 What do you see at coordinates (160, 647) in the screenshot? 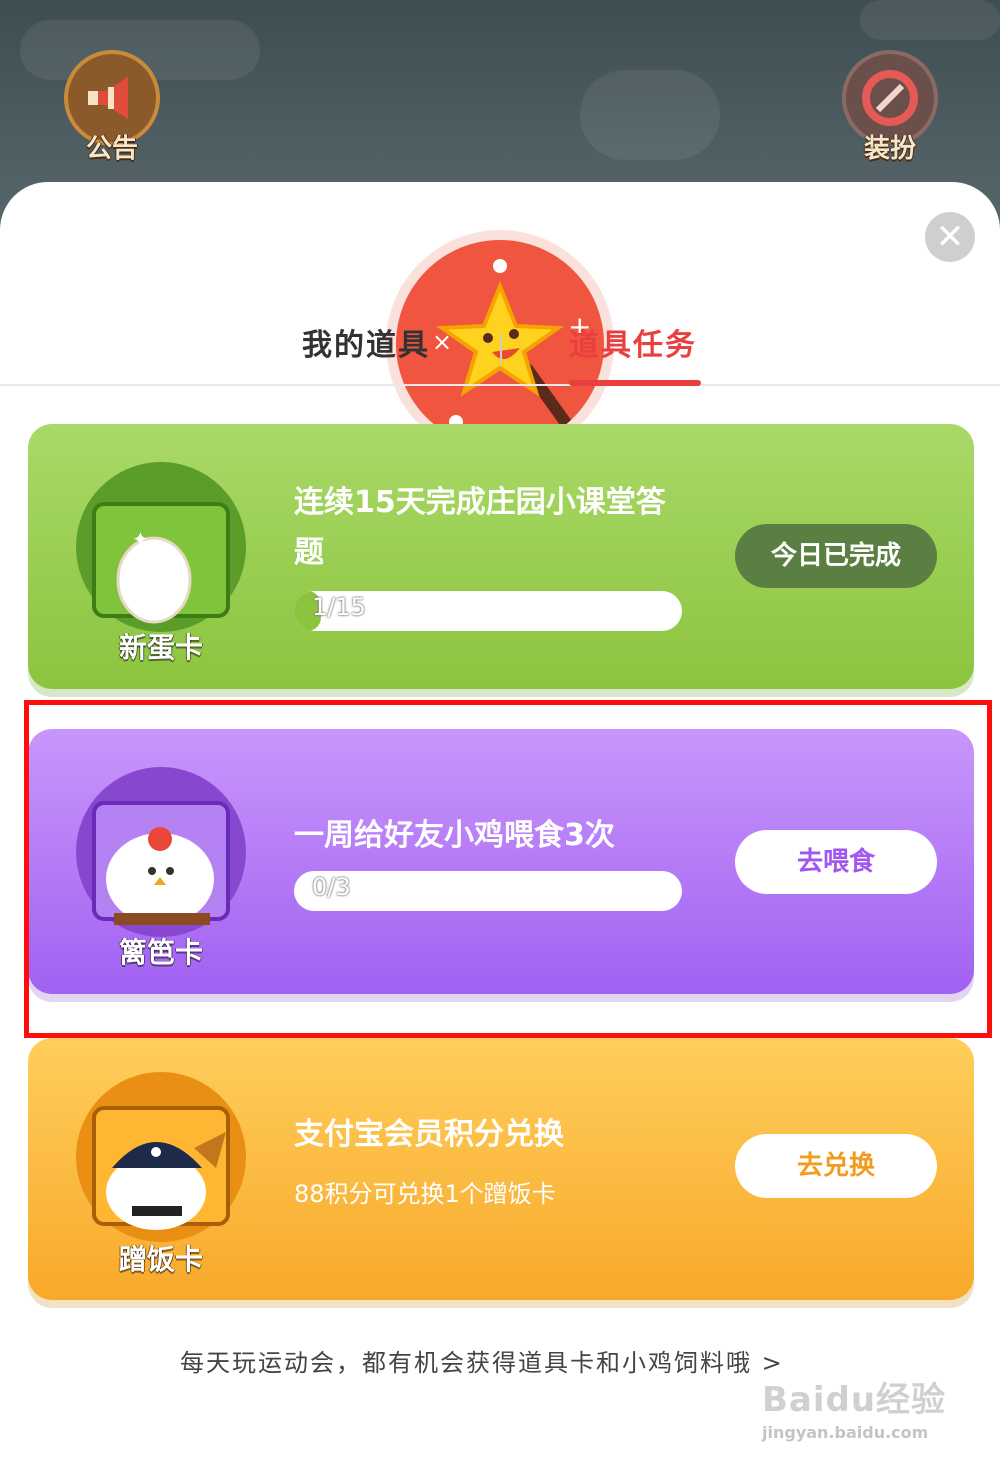
I see `card-name: 新蛋卡` at bounding box center [160, 647].